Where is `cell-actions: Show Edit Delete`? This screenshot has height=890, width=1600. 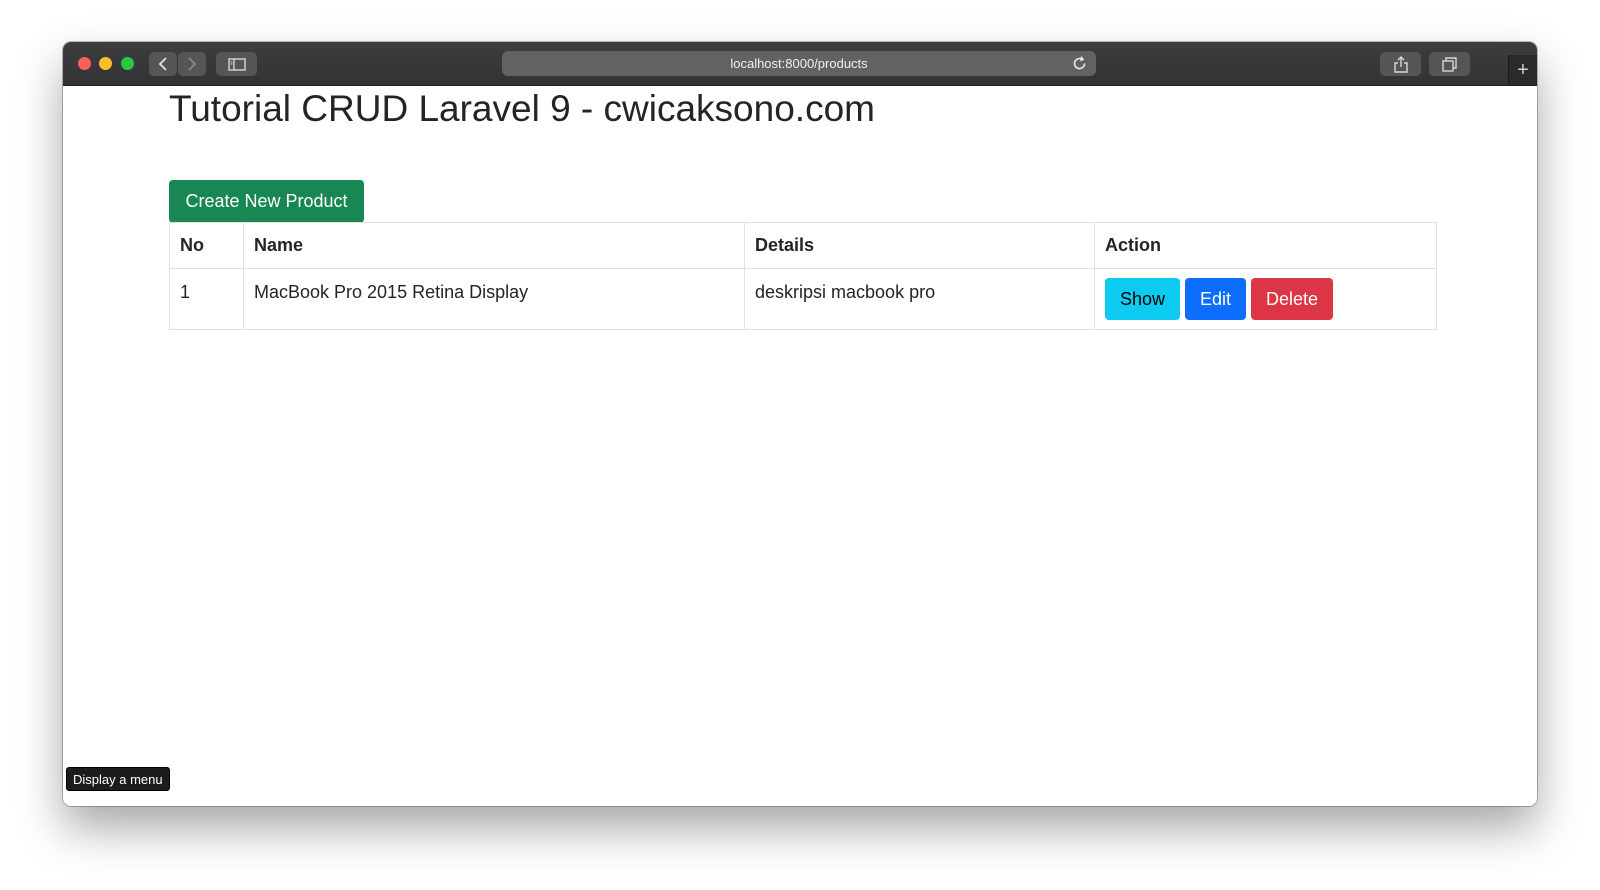 cell-actions: Show Edit Delete is located at coordinates (1265, 299).